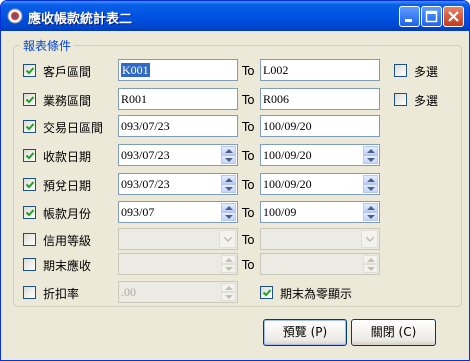 This screenshot has width=470, height=361. Describe the element at coordinates (29, 99) in the screenshot. I see `sales-range-checkbox` at that location.